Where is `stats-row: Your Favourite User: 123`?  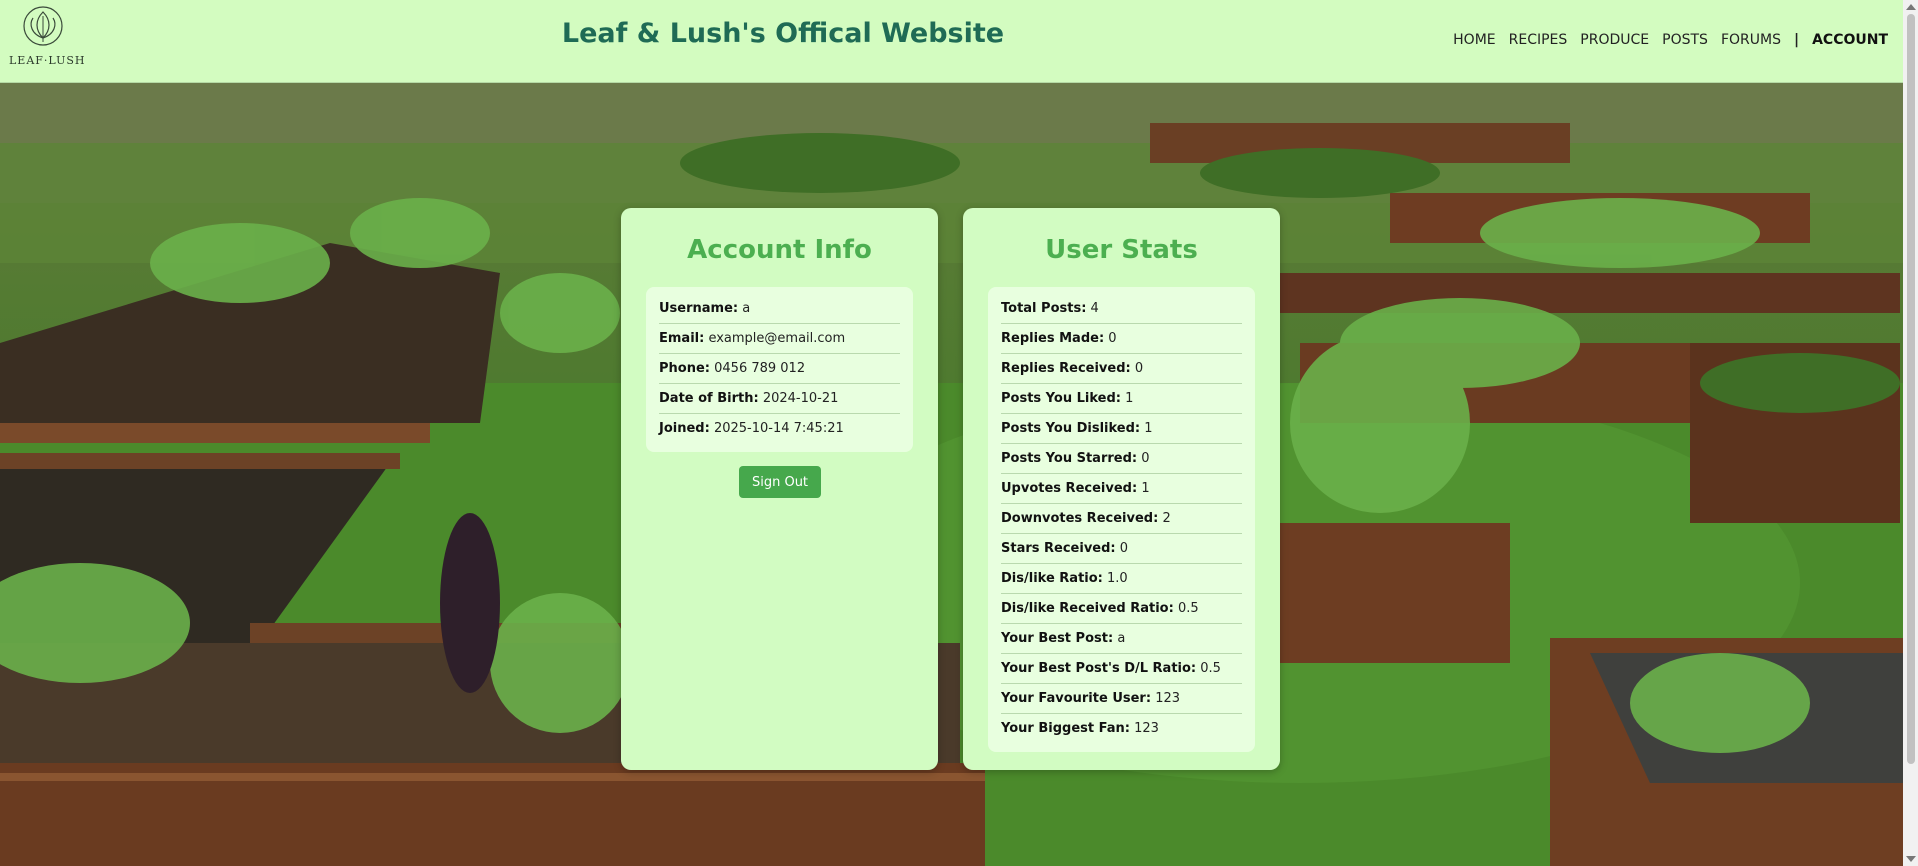
stats-row: Your Favourite User: 123 is located at coordinates (1121, 699).